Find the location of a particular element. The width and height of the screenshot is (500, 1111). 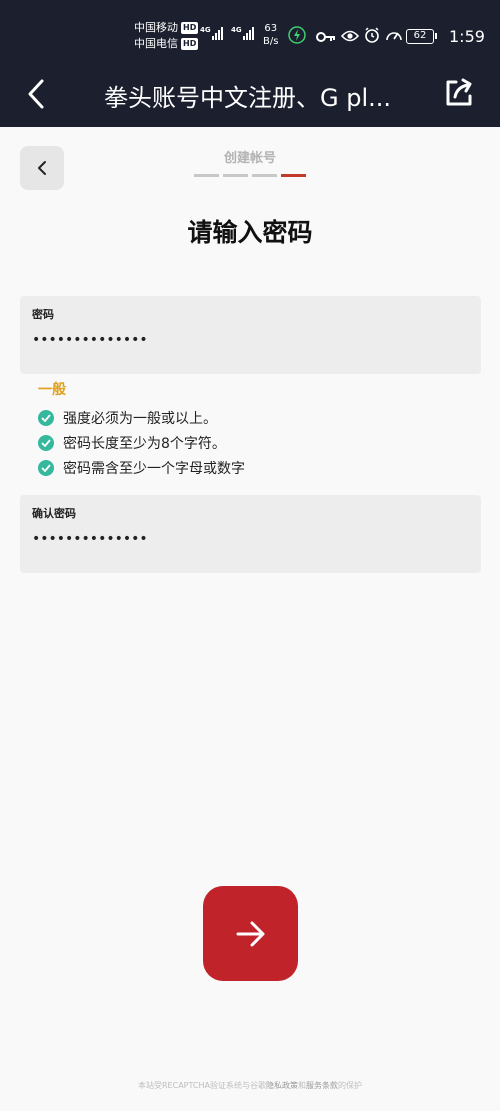

signal-1-icon: 4G is located at coordinates (211, 33).